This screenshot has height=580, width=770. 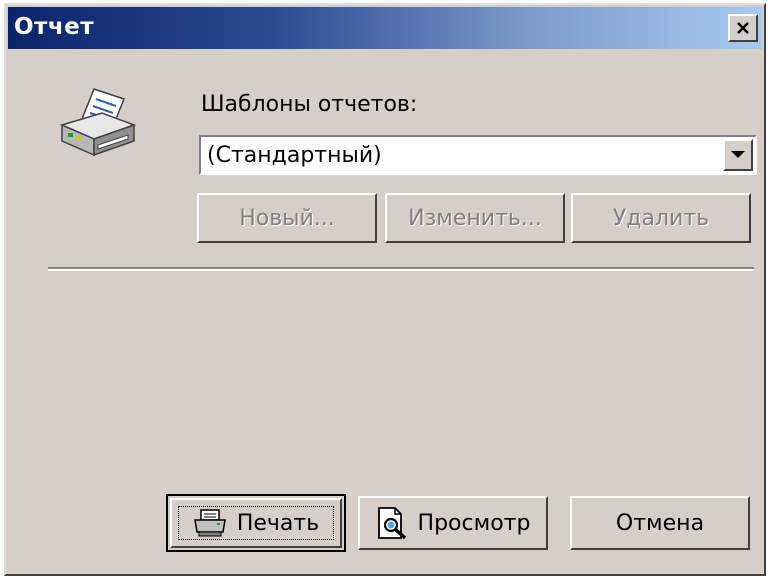 I want to click on print-label: Печать, so click(x=278, y=523).